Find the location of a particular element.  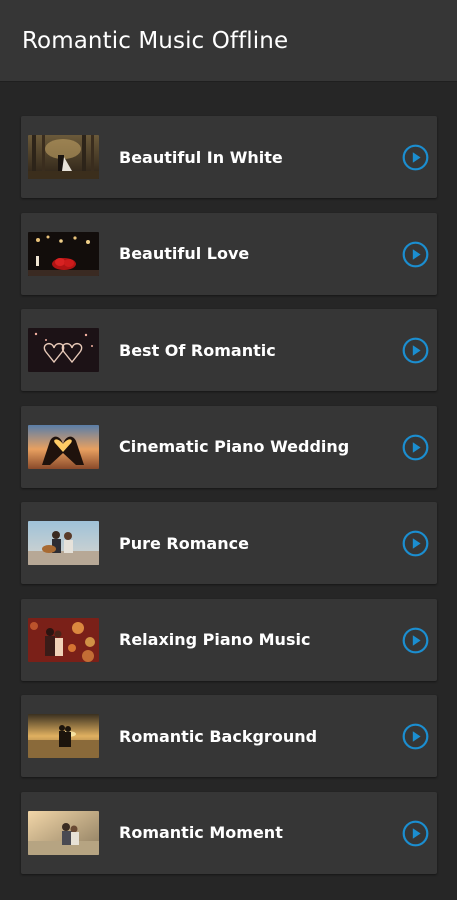

list-item: Best Of Romantic is located at coordinates (229, 350).